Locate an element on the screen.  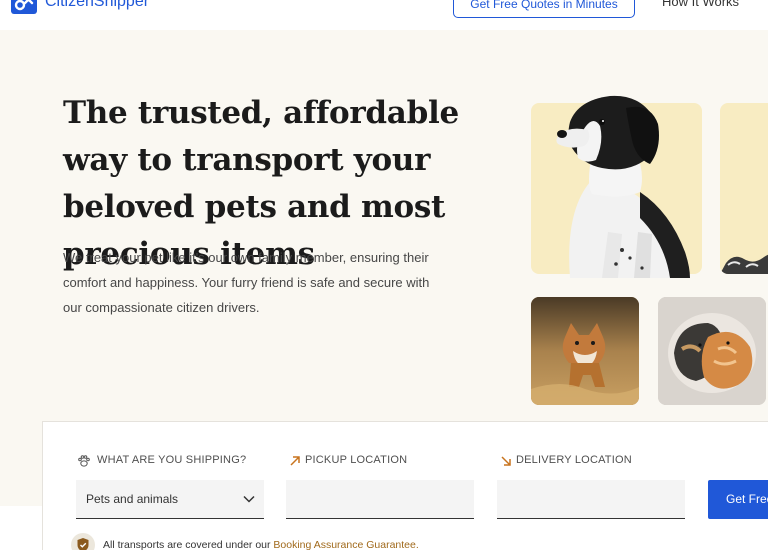
logo-text: CitizenShipper is located at coordinates (97, 5).